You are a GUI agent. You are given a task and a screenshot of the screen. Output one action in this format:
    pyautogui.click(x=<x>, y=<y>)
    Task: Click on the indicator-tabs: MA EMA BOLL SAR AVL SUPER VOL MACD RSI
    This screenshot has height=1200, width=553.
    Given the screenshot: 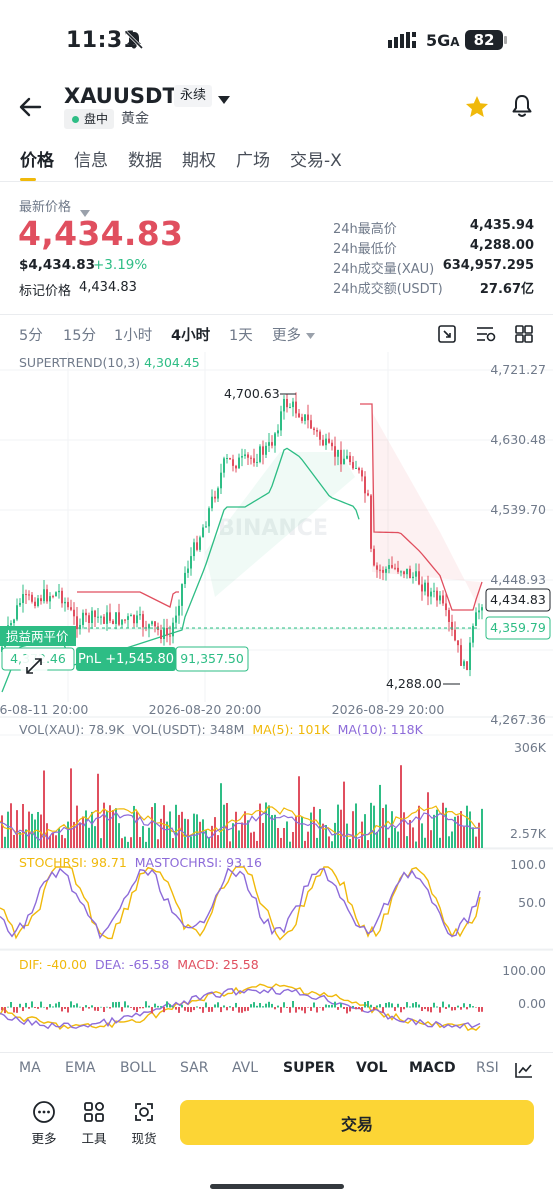 What is the action you would take?
    pyautogui.click(x=276, y=1069)
    